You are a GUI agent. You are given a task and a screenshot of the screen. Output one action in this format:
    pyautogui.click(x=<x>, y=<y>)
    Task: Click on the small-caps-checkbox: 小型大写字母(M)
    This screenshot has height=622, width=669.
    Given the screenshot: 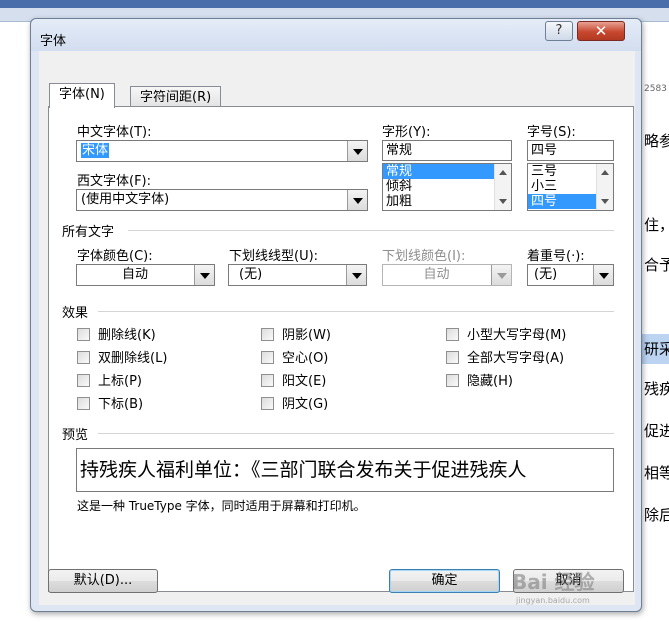 What is the action you would take?
    pyautogui.click(x=506, y=335)
    